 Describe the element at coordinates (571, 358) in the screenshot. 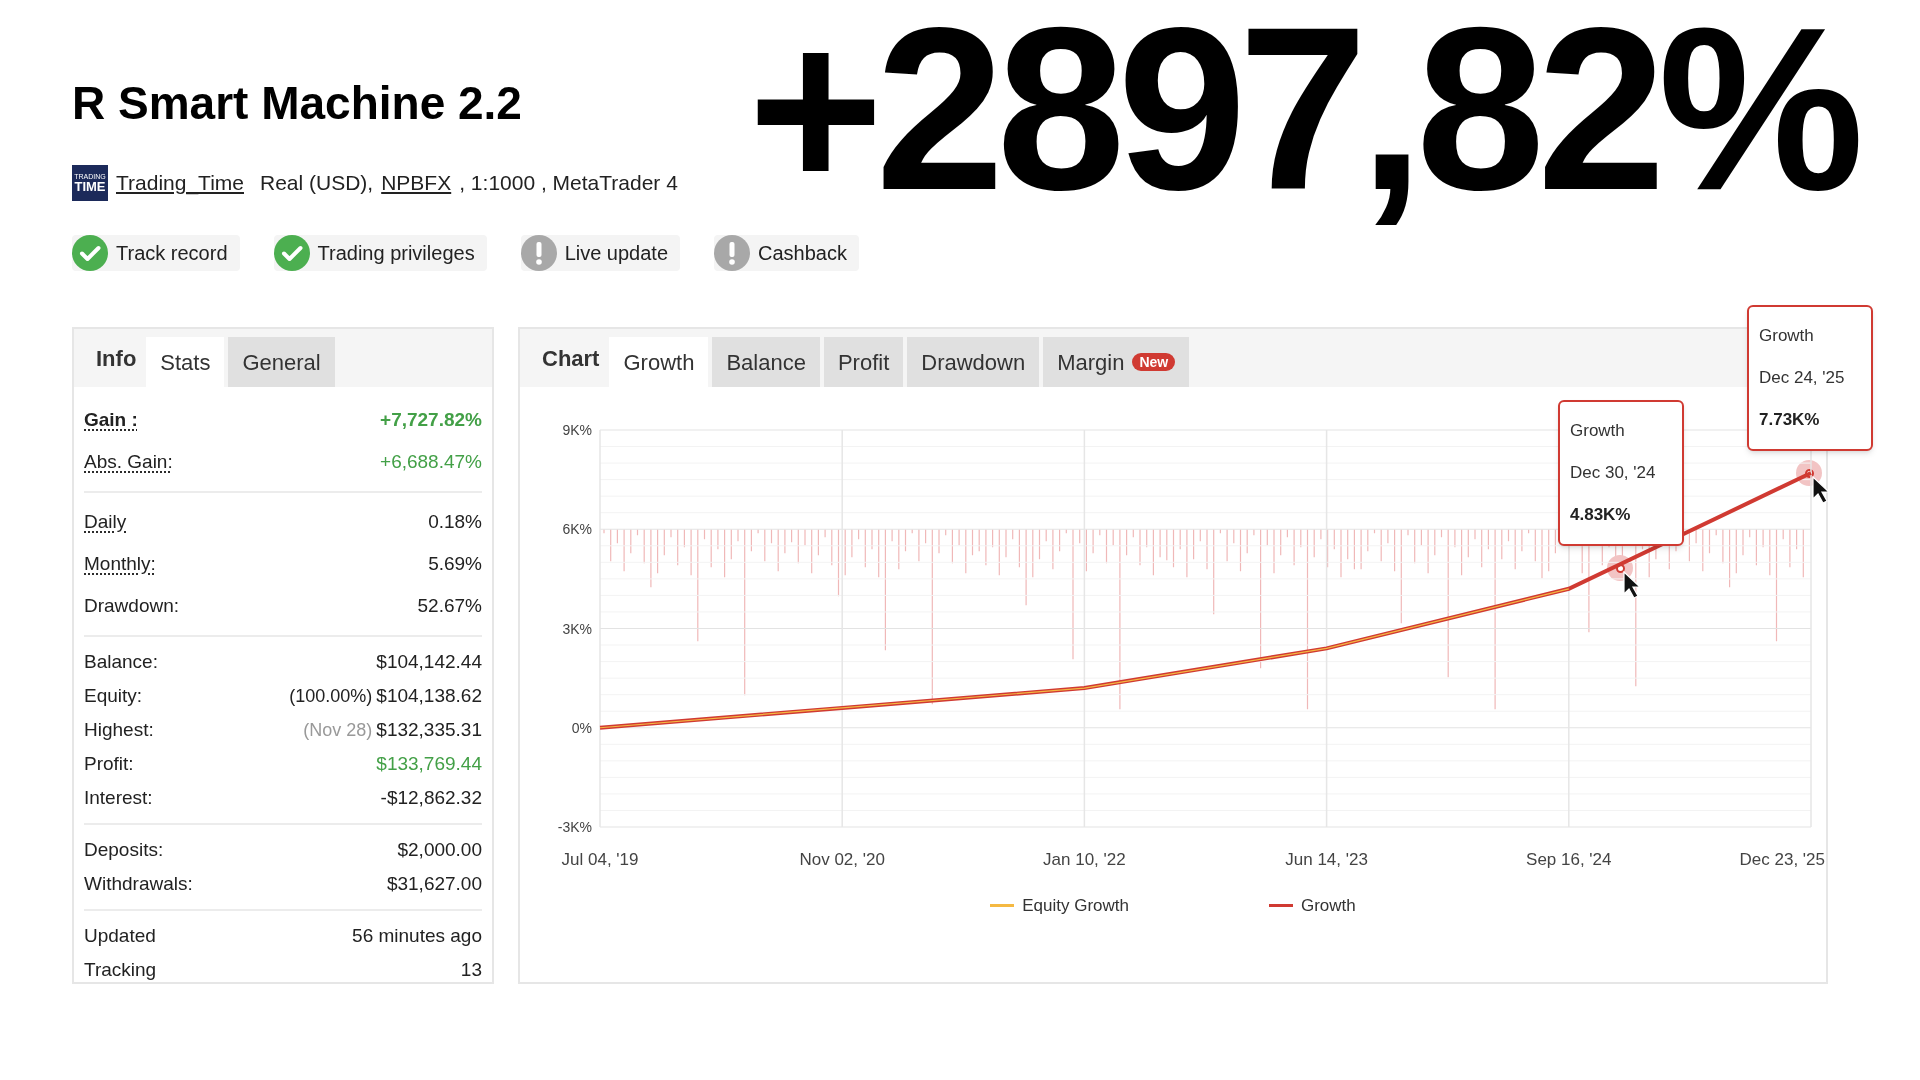

I see `panel-heading: Chart` at that location.